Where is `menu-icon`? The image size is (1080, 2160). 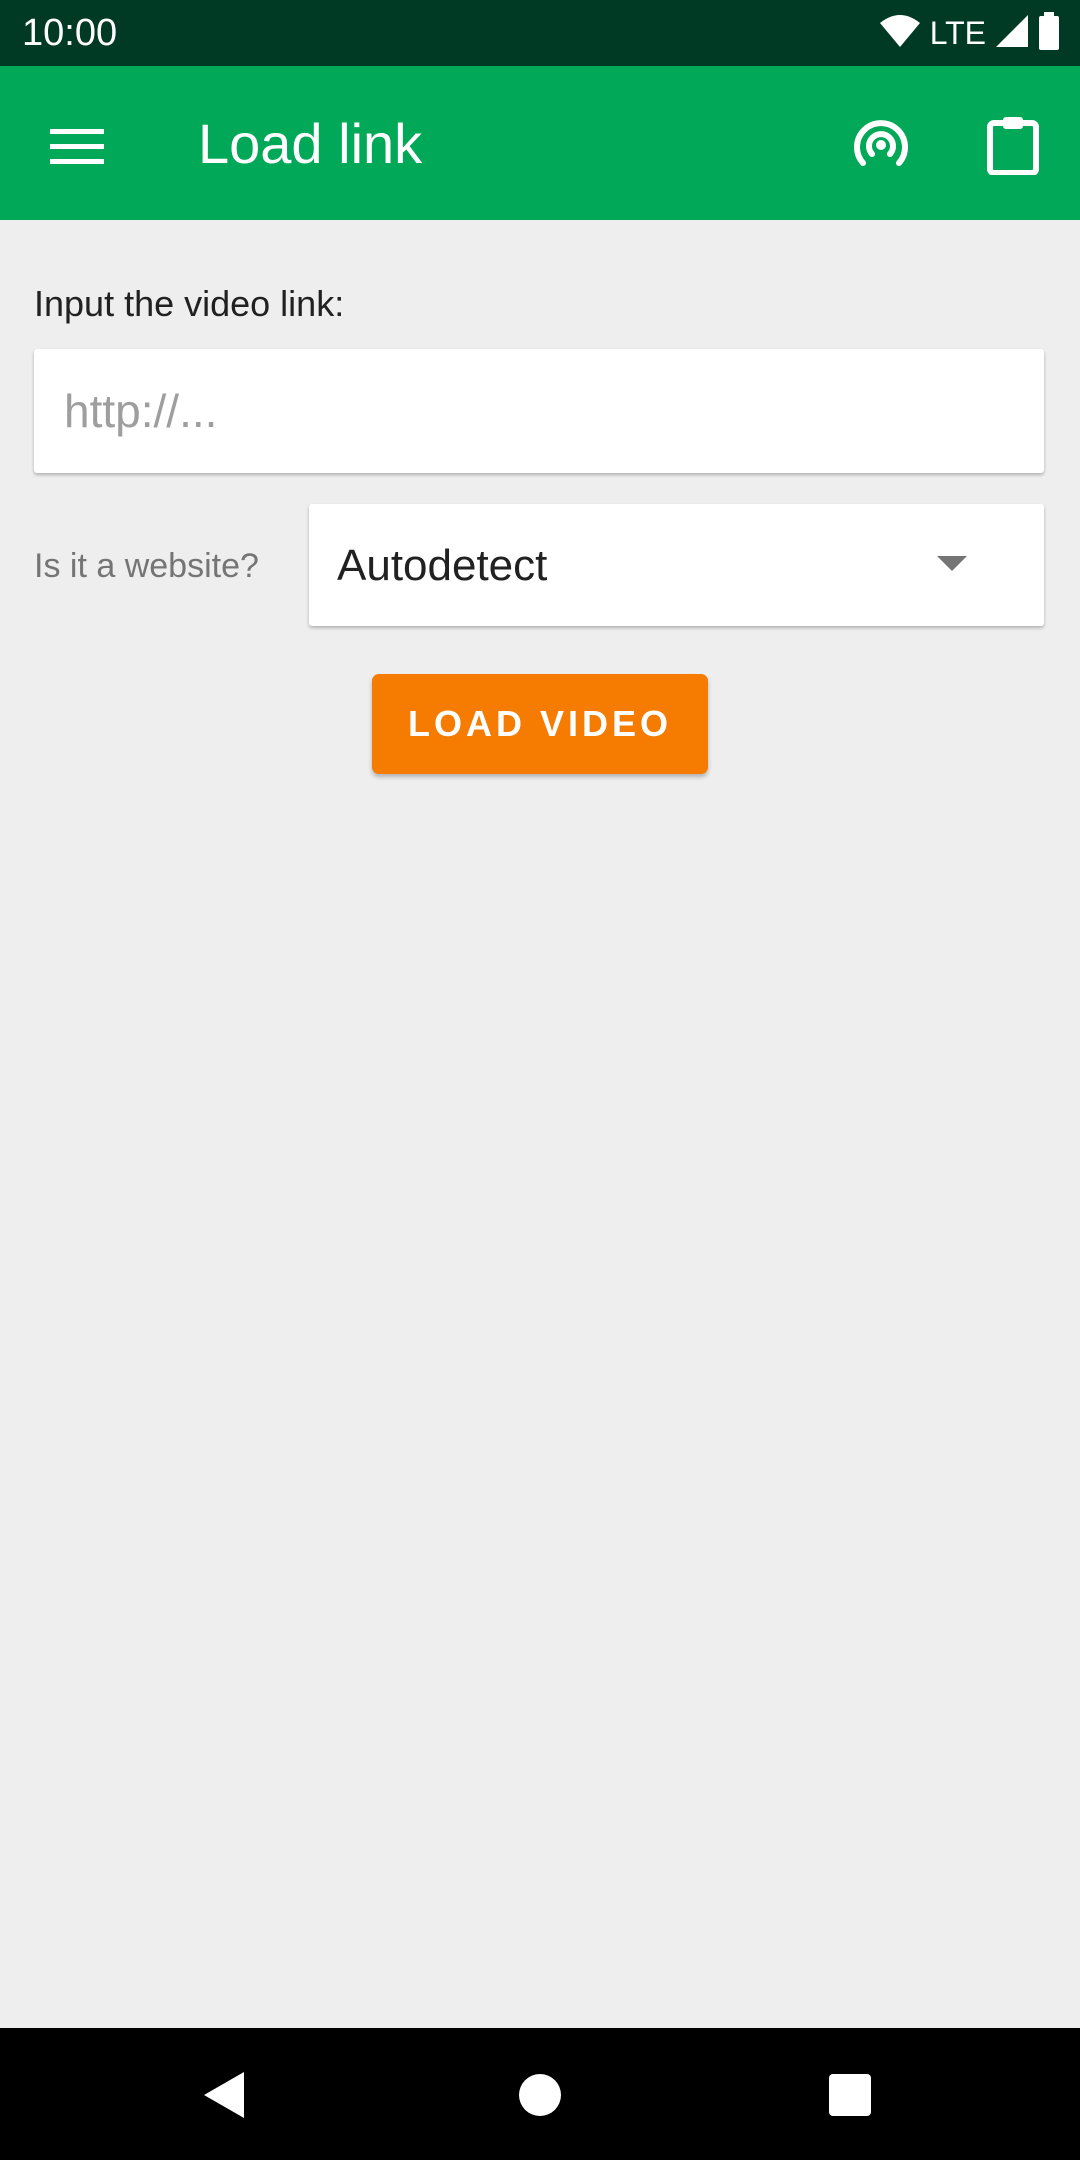
menu-icon is located at coordinates (77, 149).